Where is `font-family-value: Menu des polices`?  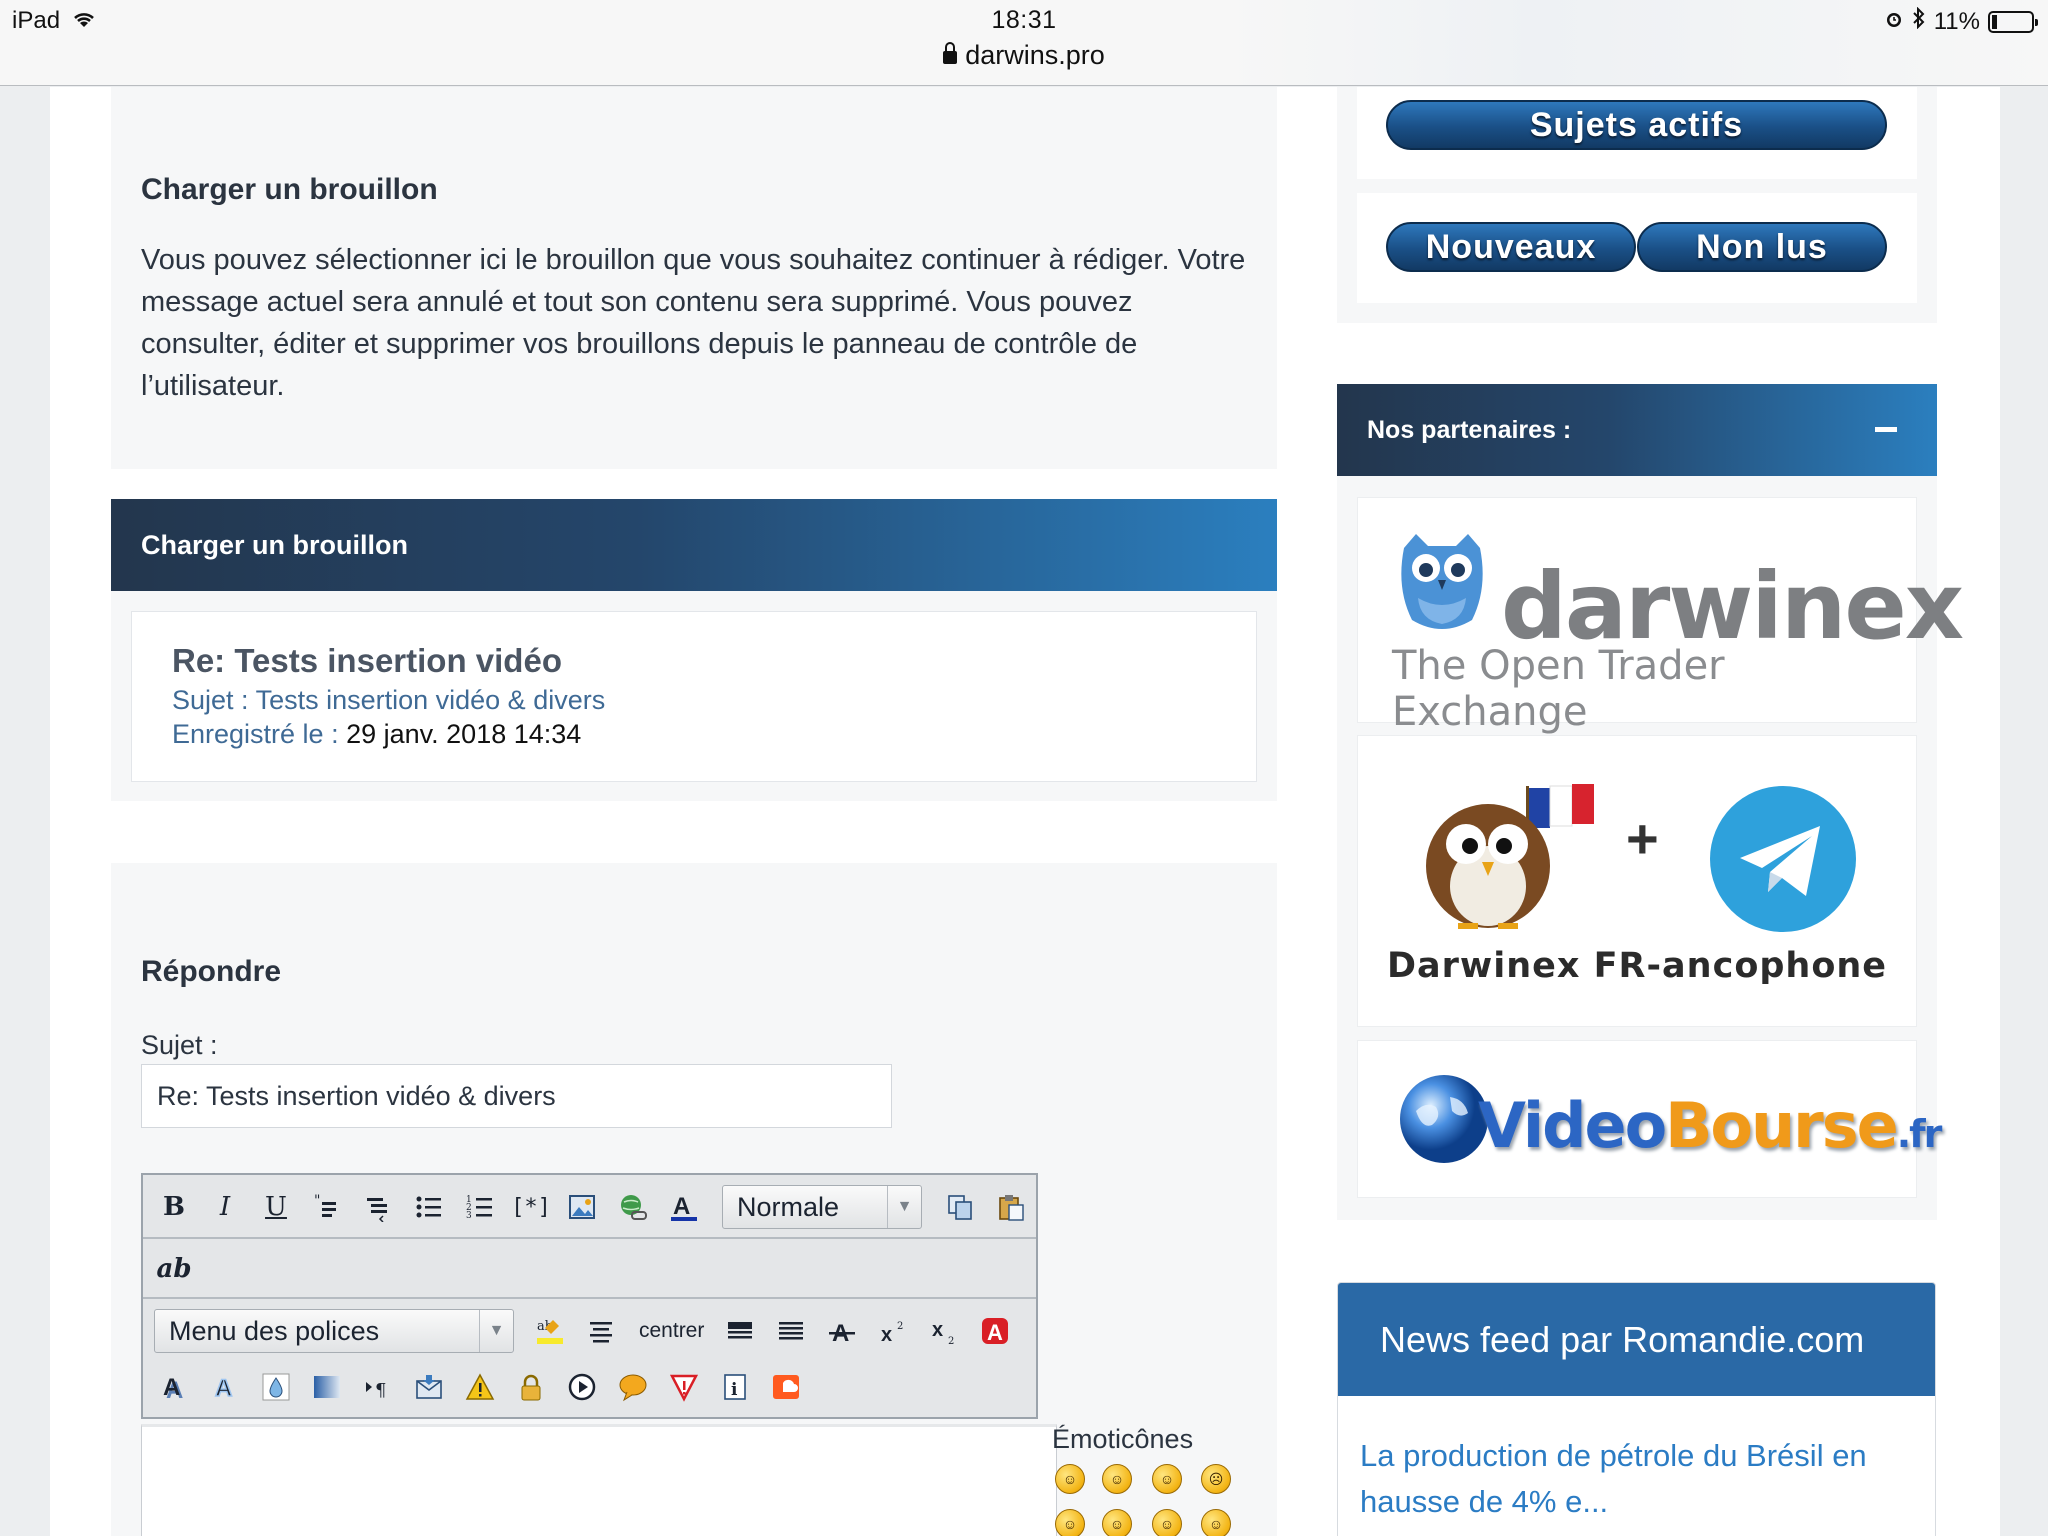
font-family-value: Menu des polices is located at coordinates (274, 1330).